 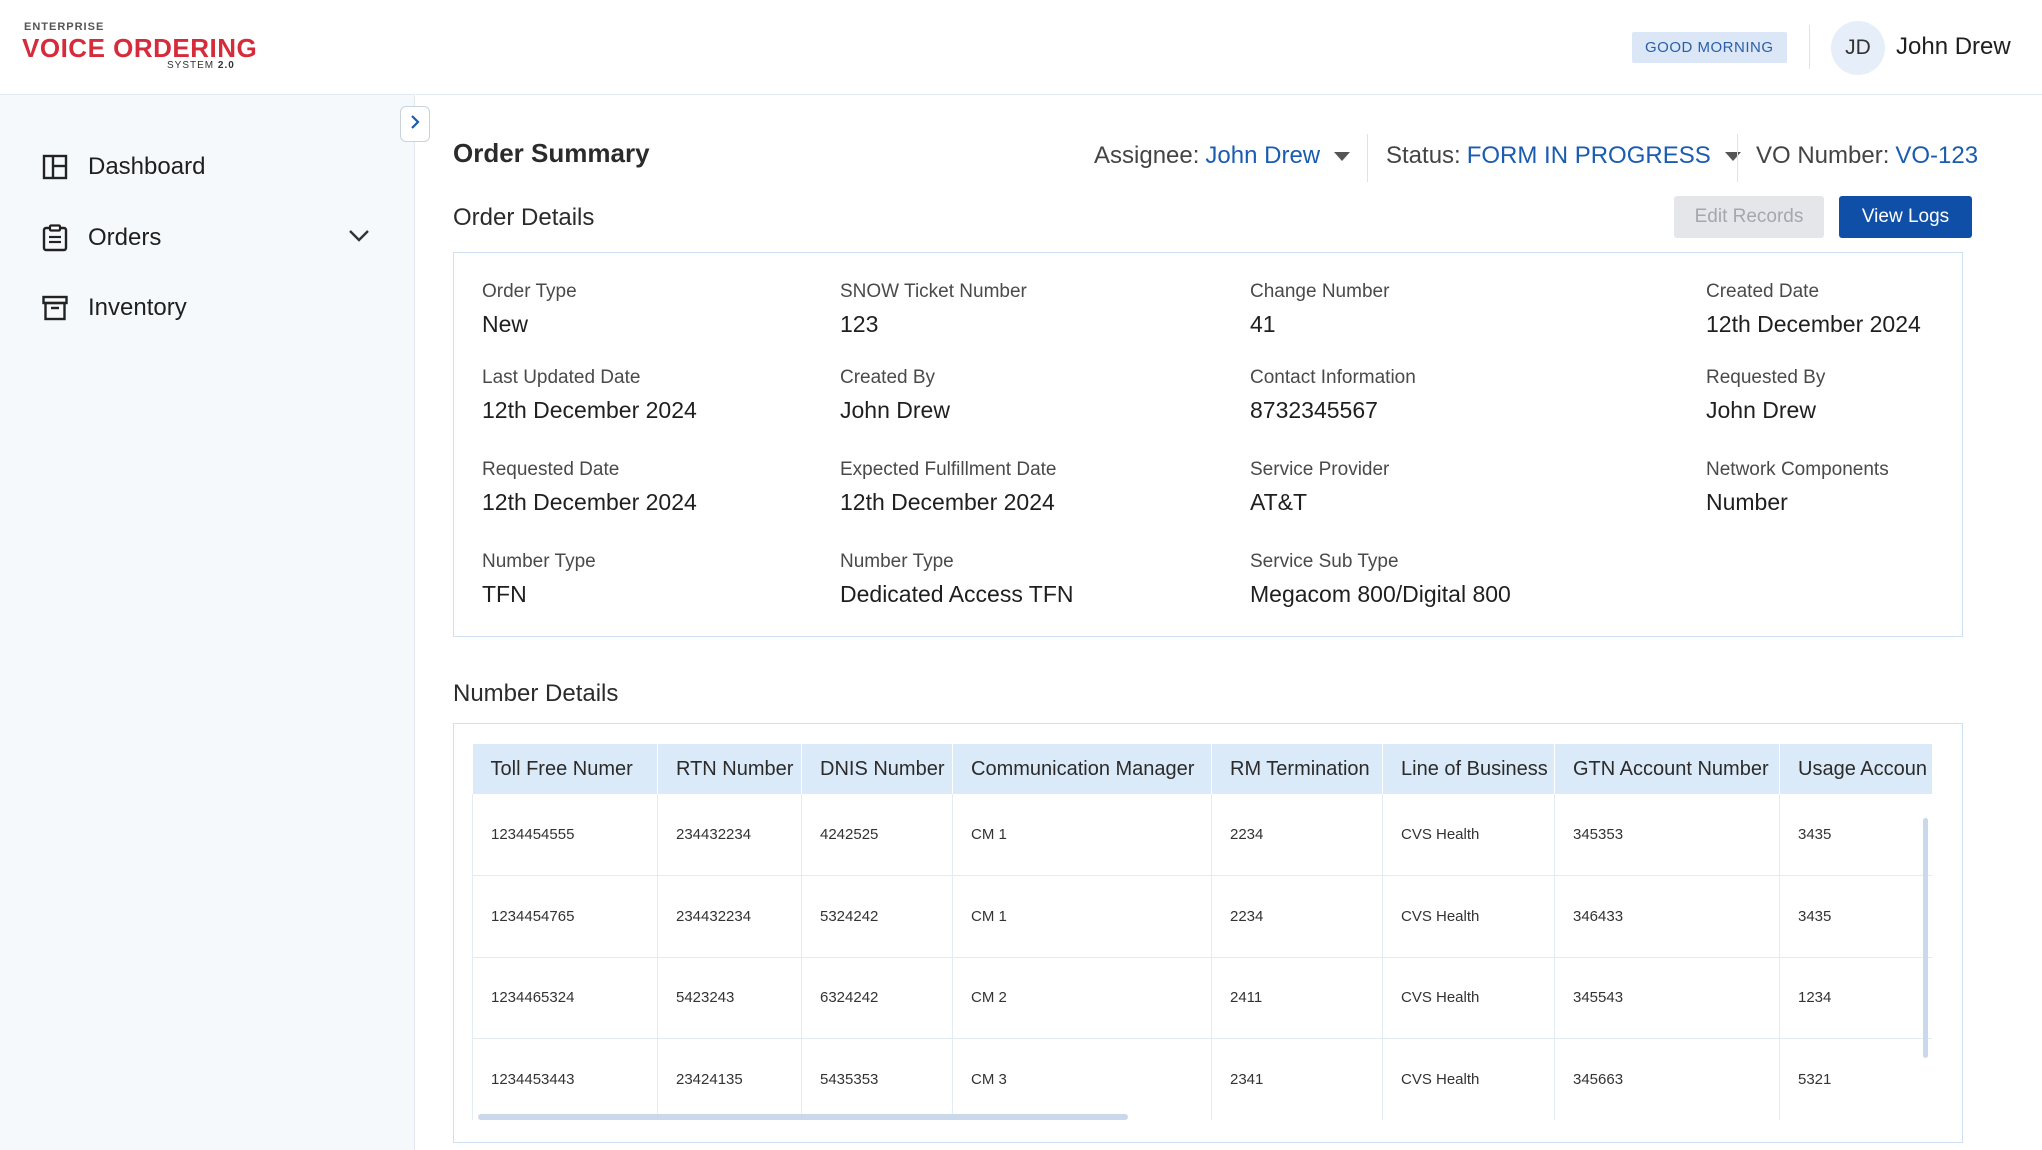 I want to click on sidebar-item-inventory: Inventory, so click(x=205, y=308).